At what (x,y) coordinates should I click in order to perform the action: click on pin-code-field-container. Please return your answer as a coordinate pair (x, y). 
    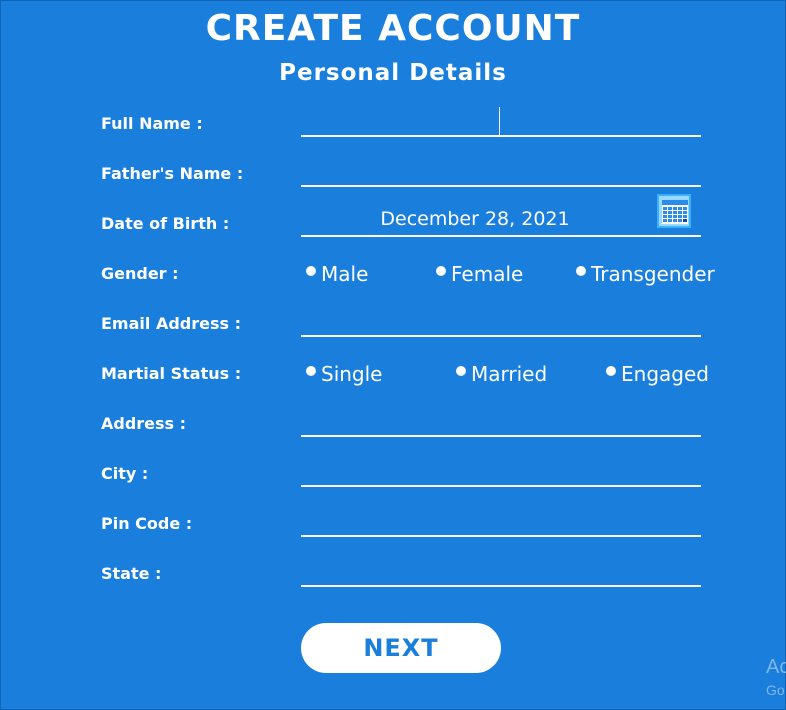
    Looking at the image, I should click on (503, 522).